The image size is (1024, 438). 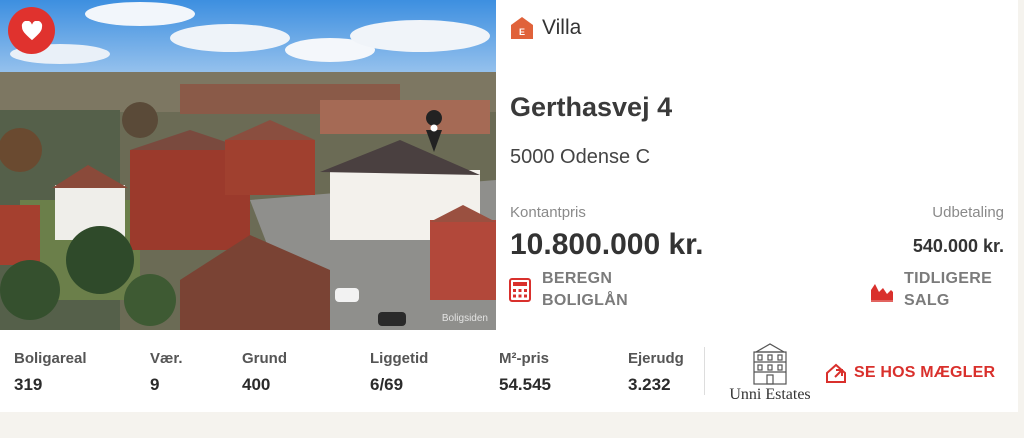 I want to click on property-type: E Villa, so click(x=545, y=28).